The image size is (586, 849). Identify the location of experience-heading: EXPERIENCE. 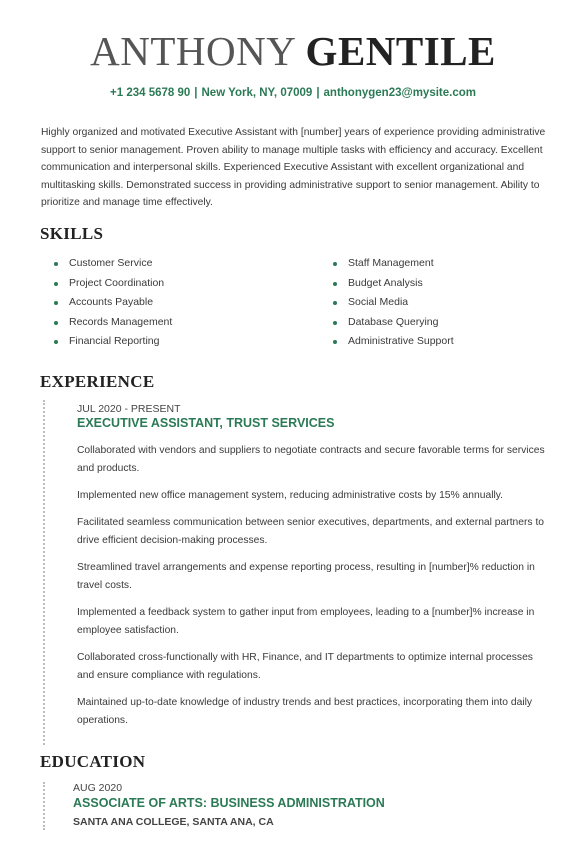
(97, 381).